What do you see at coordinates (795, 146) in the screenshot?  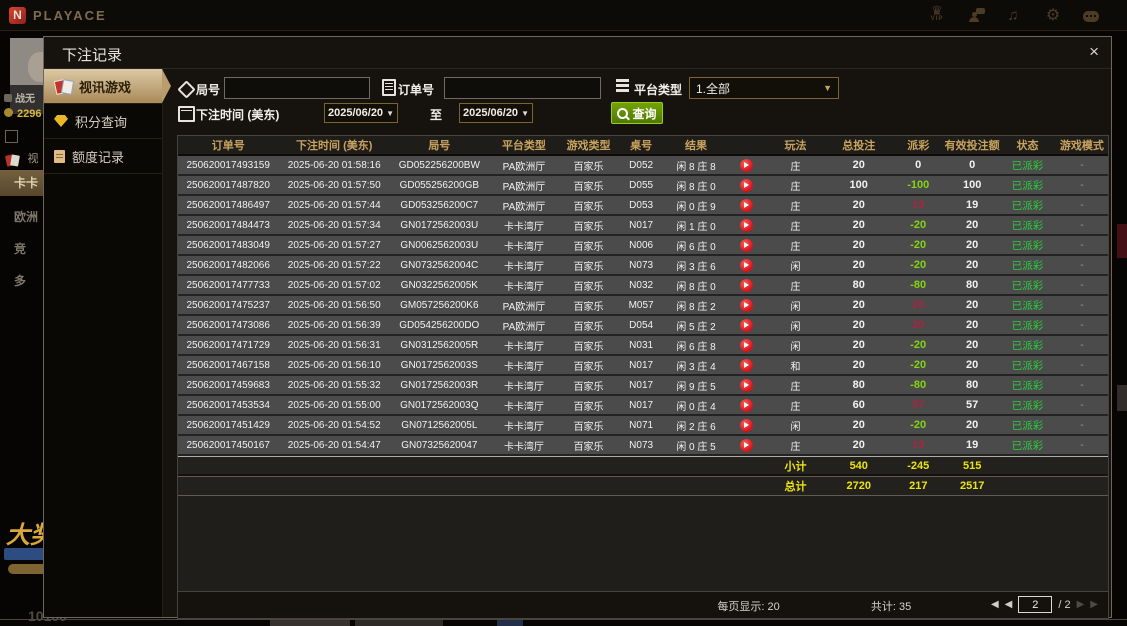 I see `column-header-play: 玩法` at bounding box center [795, 146].